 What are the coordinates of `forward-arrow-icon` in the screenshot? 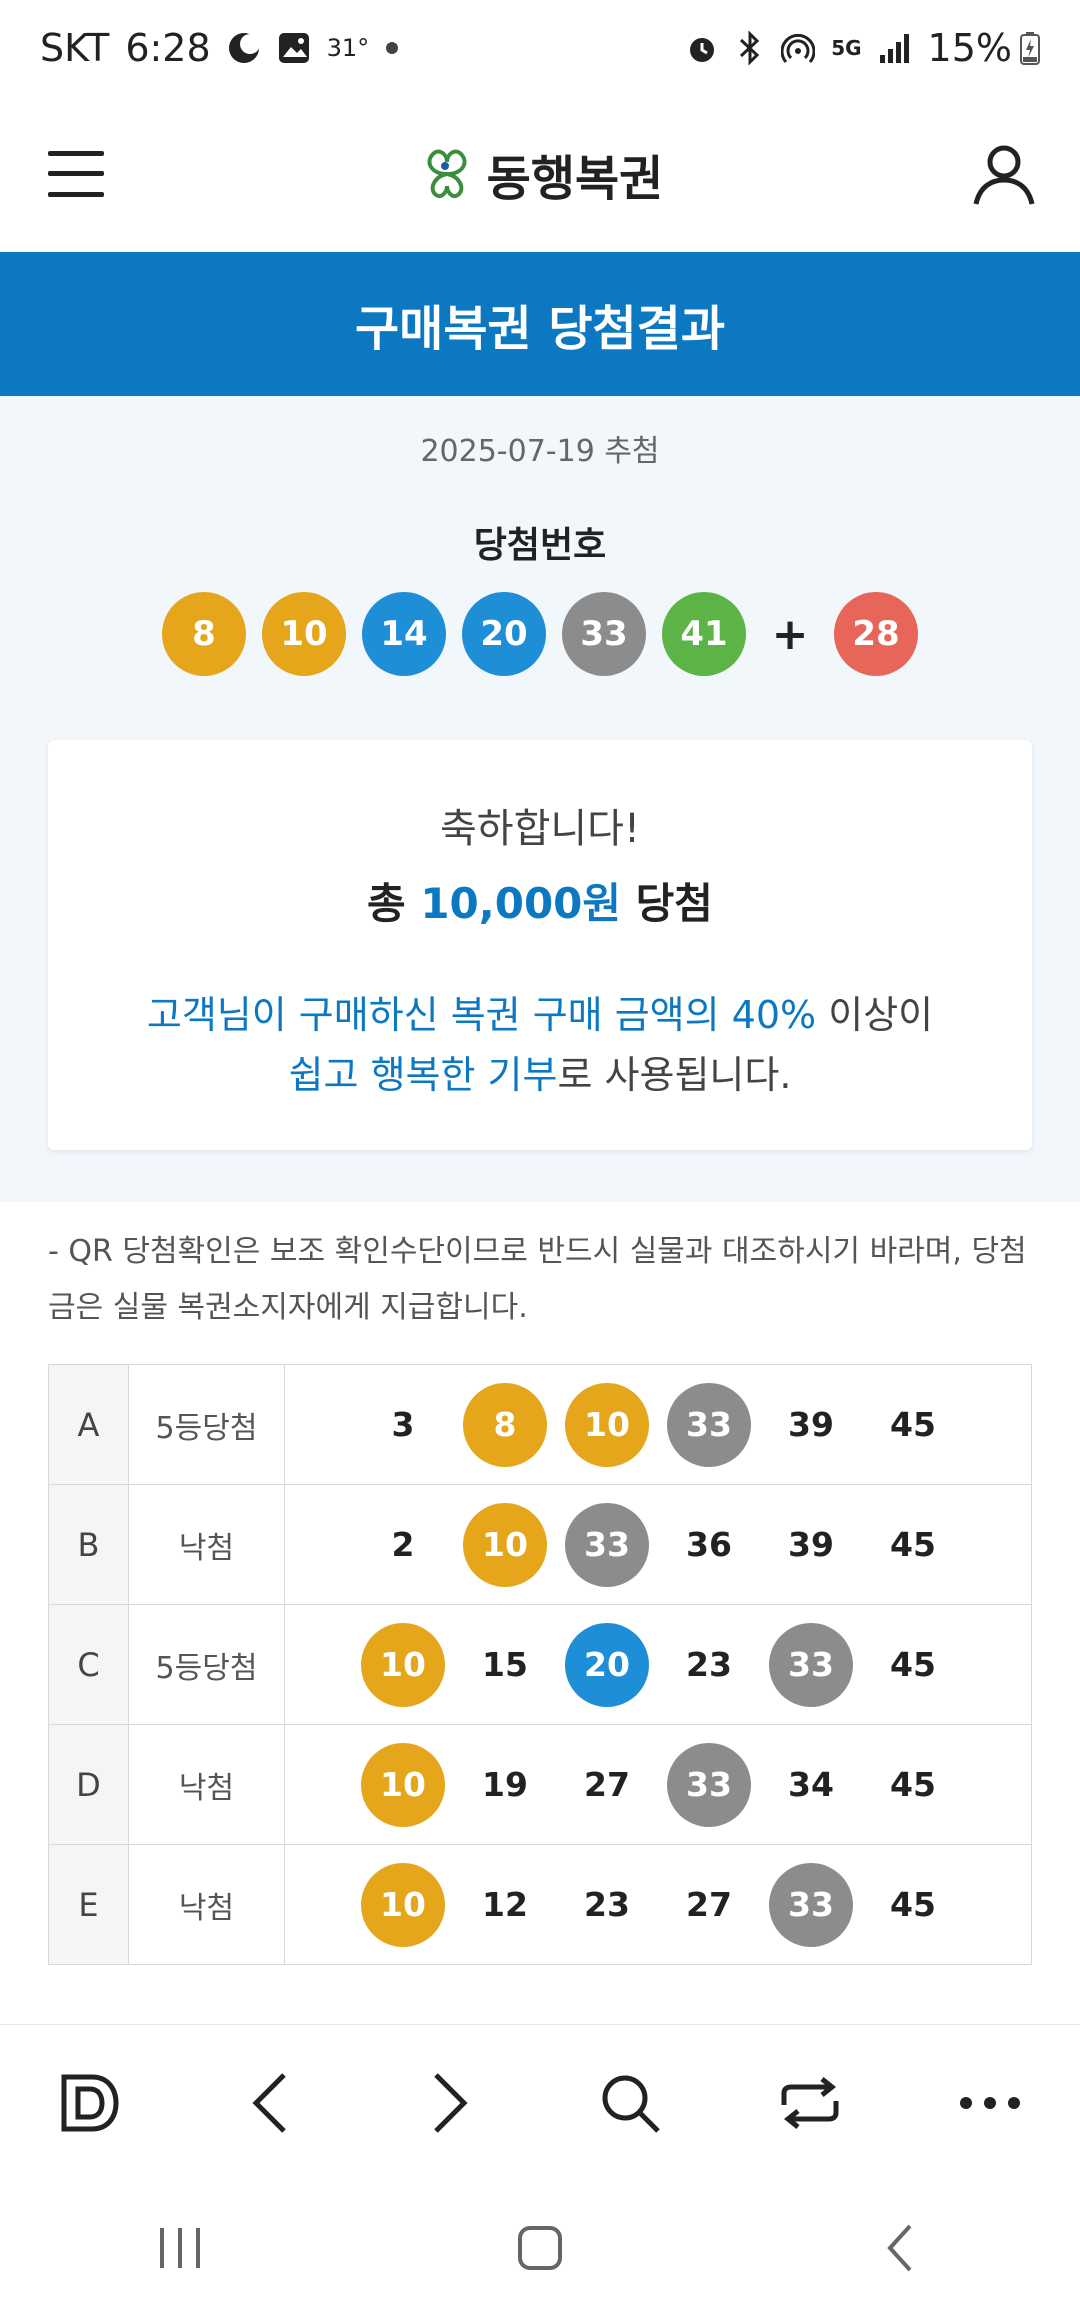 It's located at (451, 2102).